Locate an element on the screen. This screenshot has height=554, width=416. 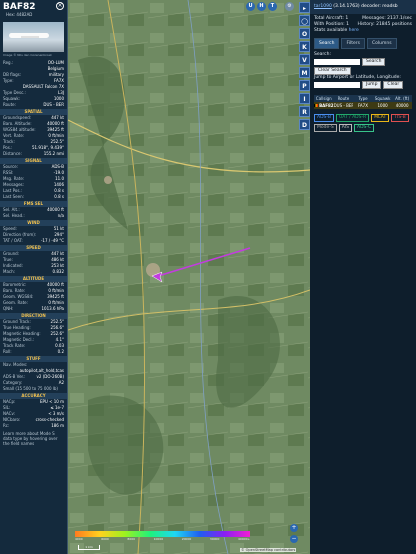
detail-value: A2 is located at coordinates (61, 382).